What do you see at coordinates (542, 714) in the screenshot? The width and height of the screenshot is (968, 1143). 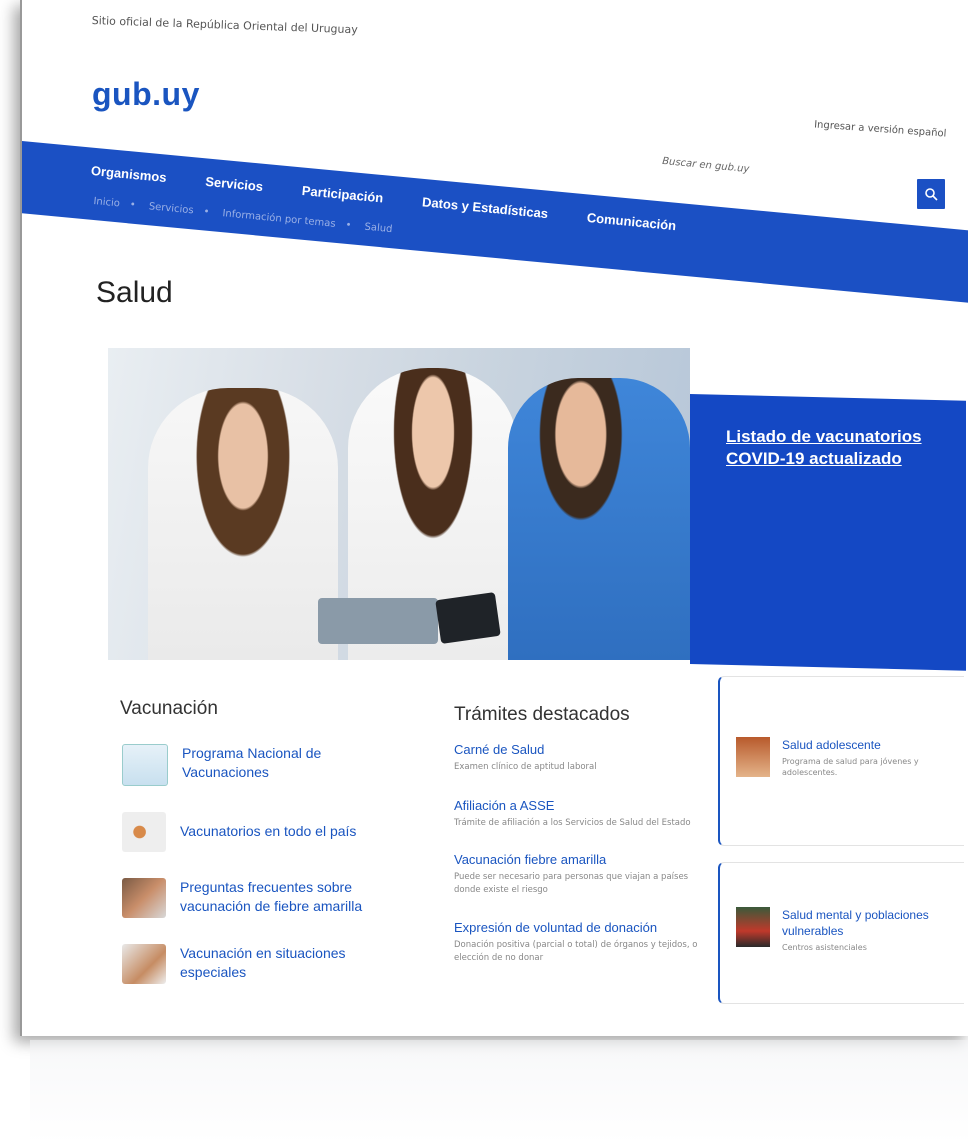 I see `tramites-heading: Trámites destacados` at bounding box center [542, 714].